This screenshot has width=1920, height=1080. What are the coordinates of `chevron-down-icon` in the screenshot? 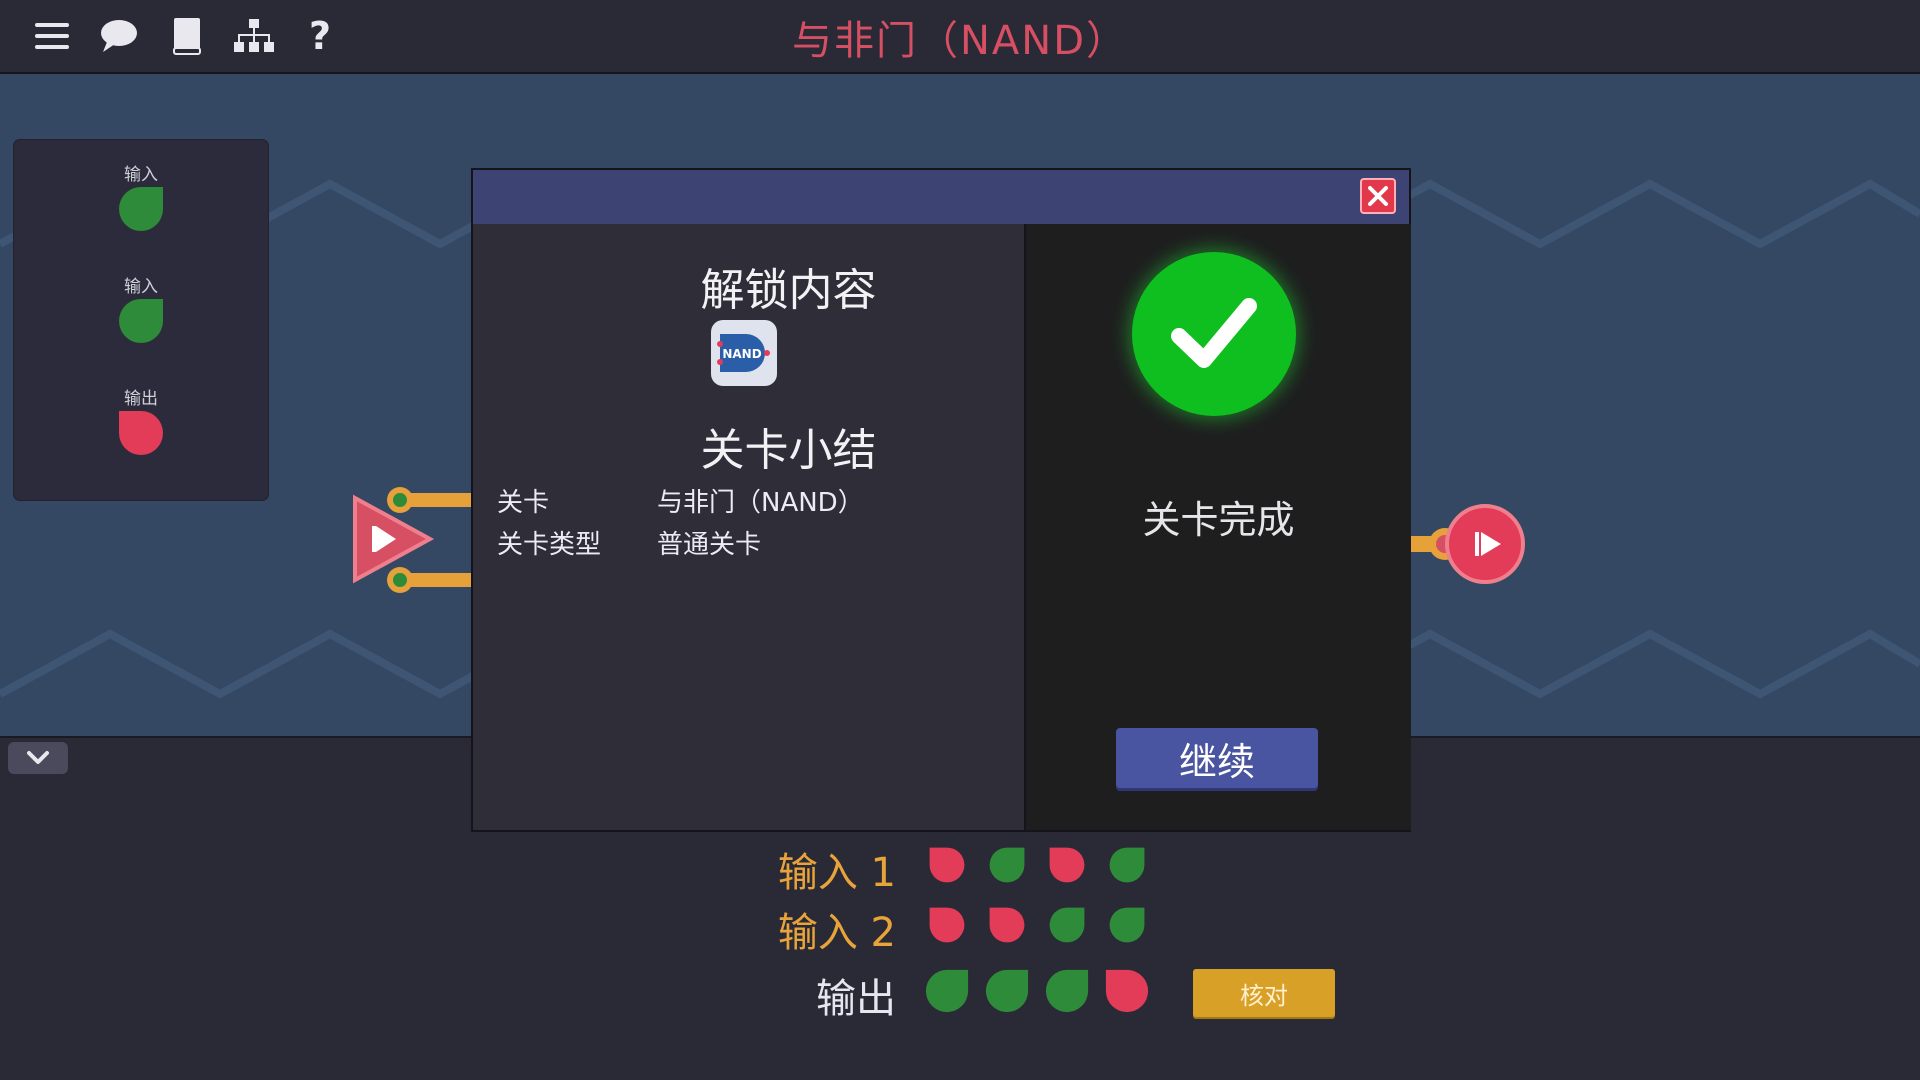 It's located at (38, 757).